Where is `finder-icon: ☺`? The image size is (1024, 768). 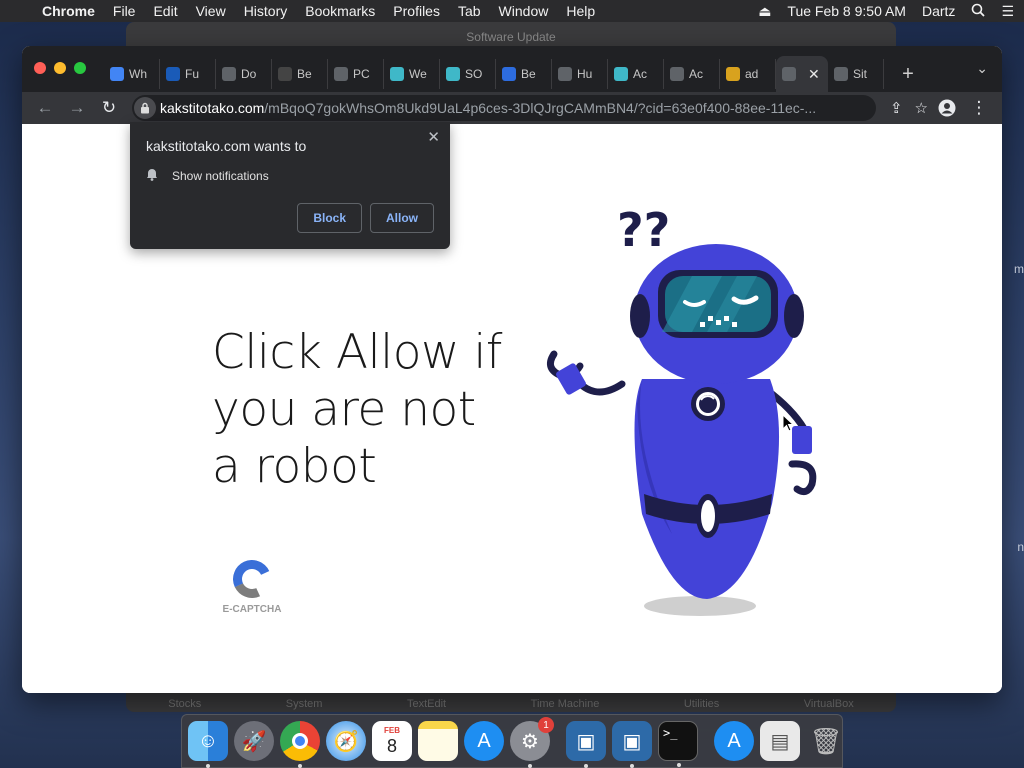
finder-icon: ☺ is located at coordinates (208, 744).